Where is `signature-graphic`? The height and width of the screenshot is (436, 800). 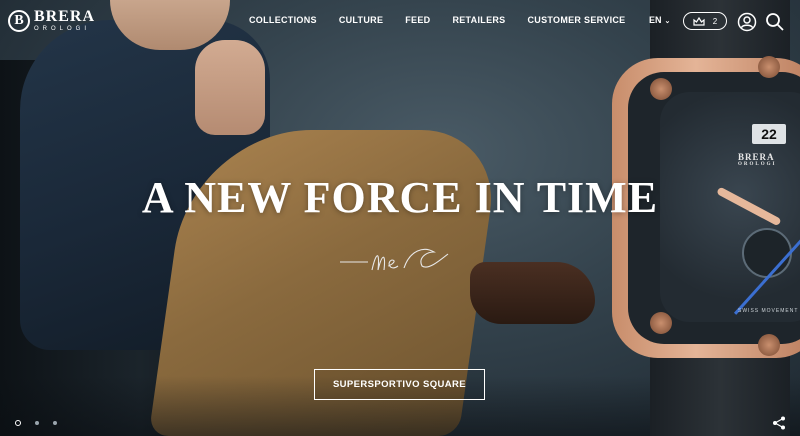
signature-graphic is located at coordinates (394, 259).